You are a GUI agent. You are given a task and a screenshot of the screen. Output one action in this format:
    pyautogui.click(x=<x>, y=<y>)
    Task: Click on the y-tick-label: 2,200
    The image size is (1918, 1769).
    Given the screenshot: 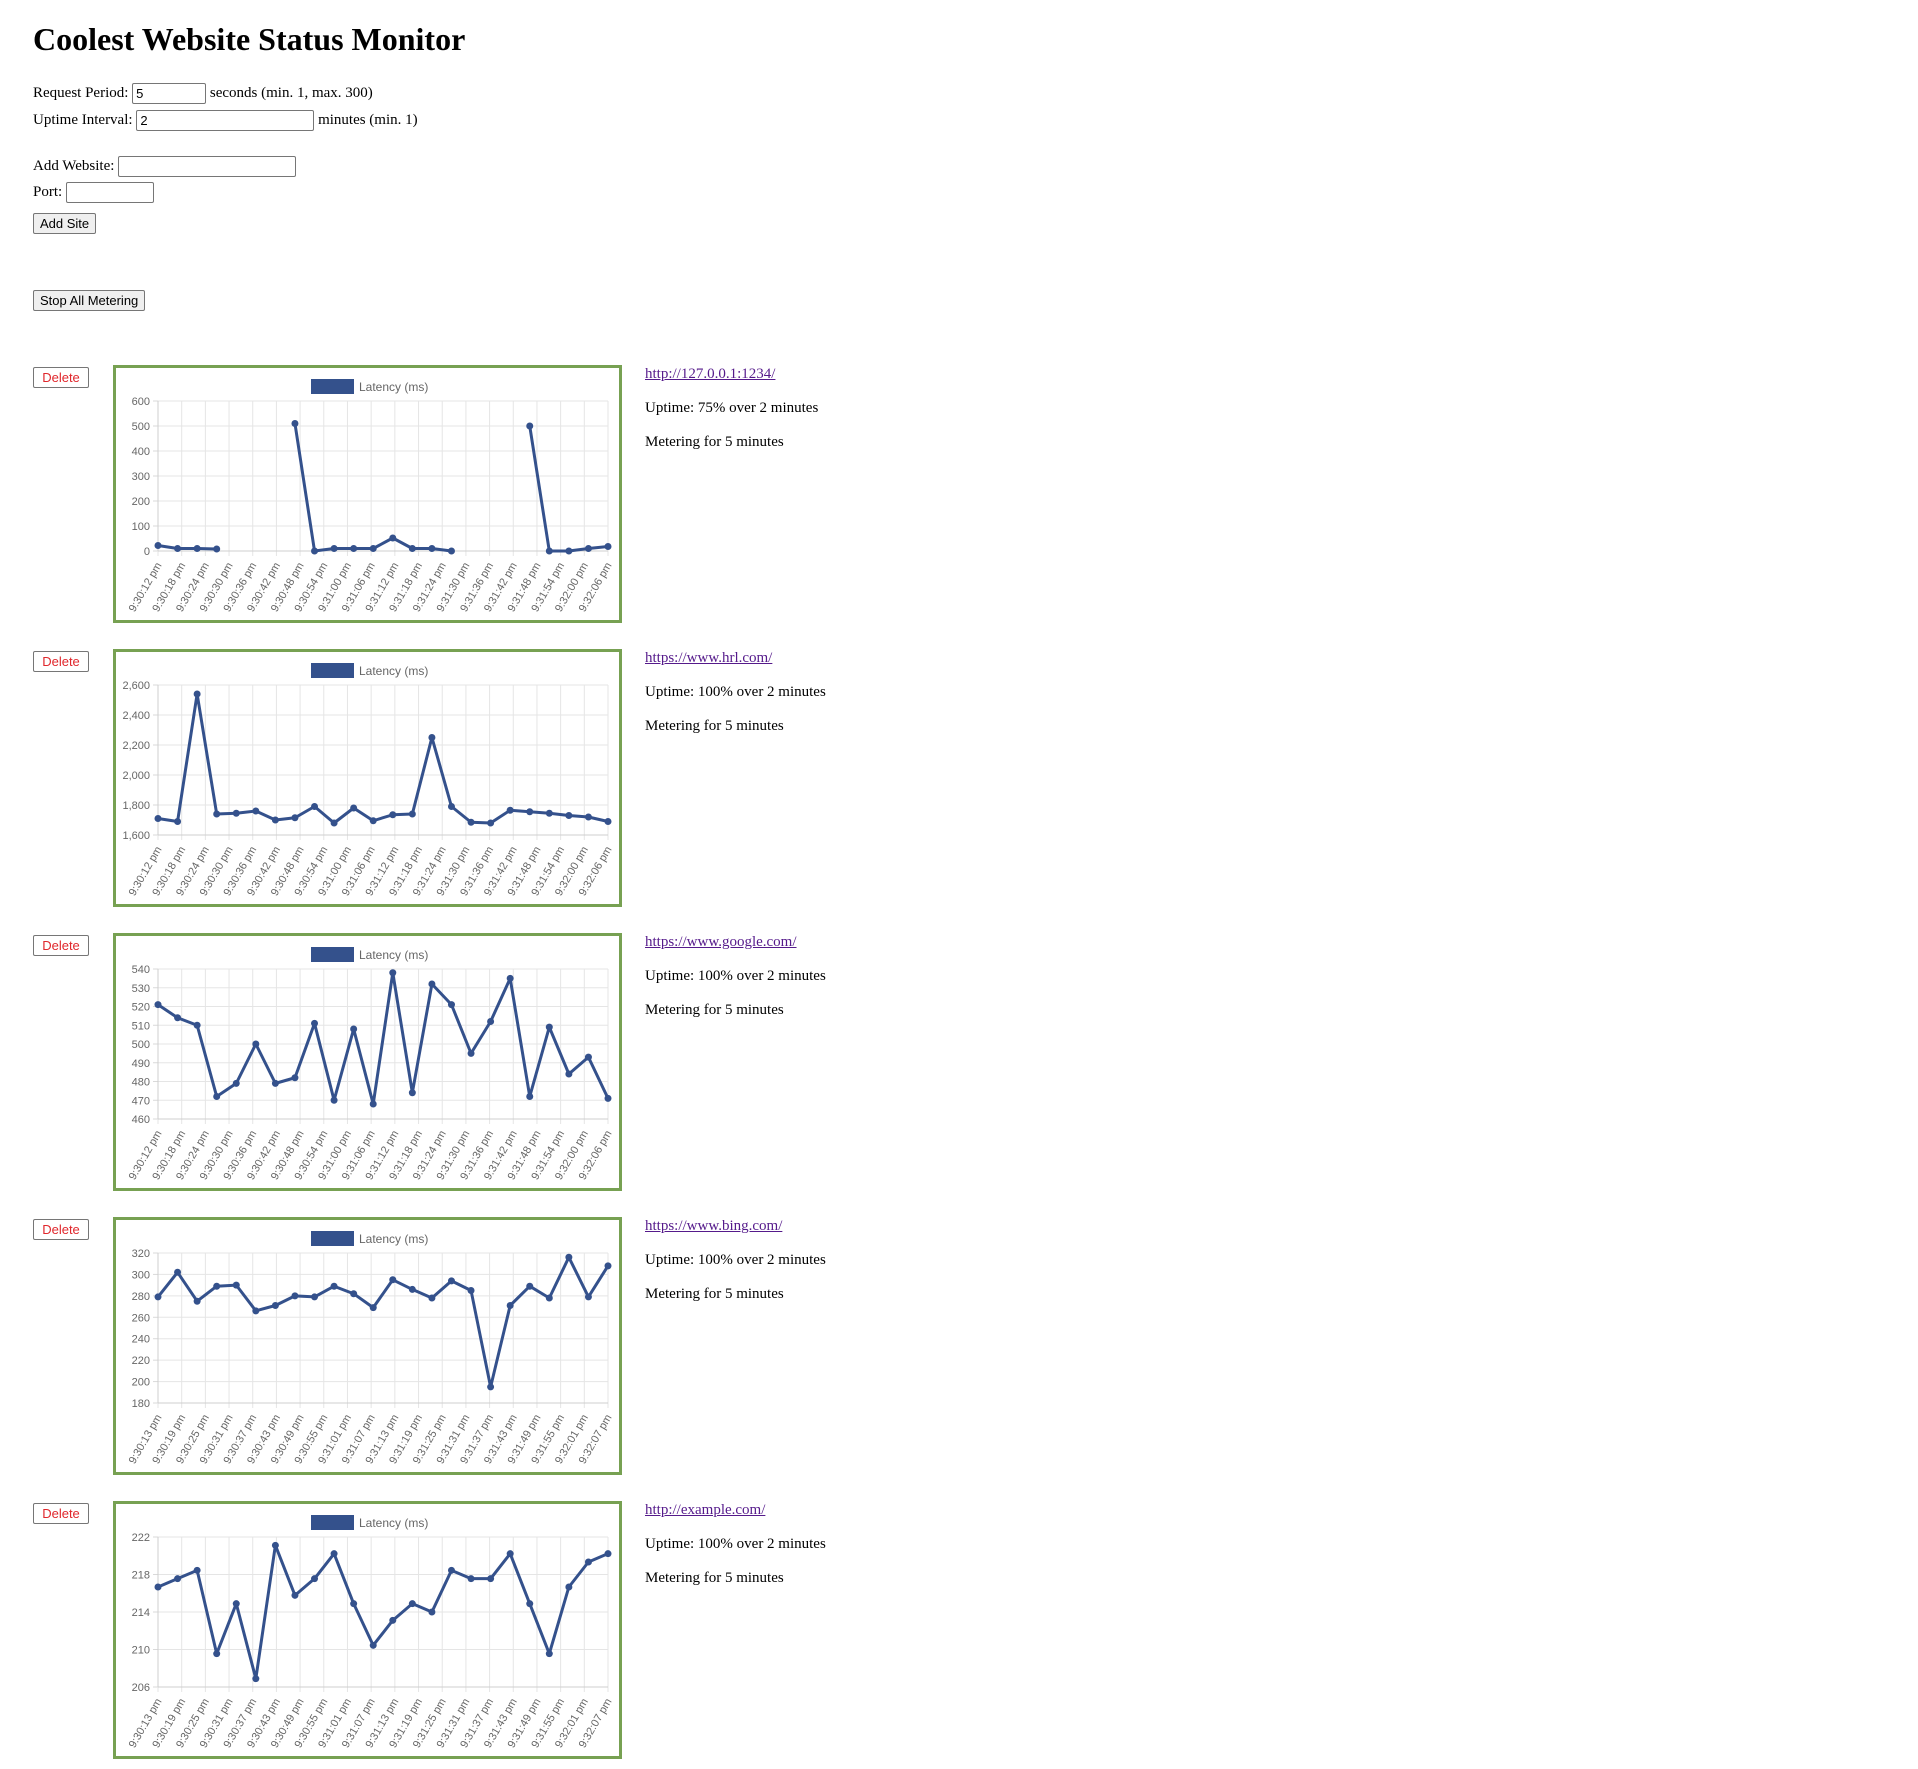 What is the action you would take?
    pyautogui.click(x=136, y=746)
    